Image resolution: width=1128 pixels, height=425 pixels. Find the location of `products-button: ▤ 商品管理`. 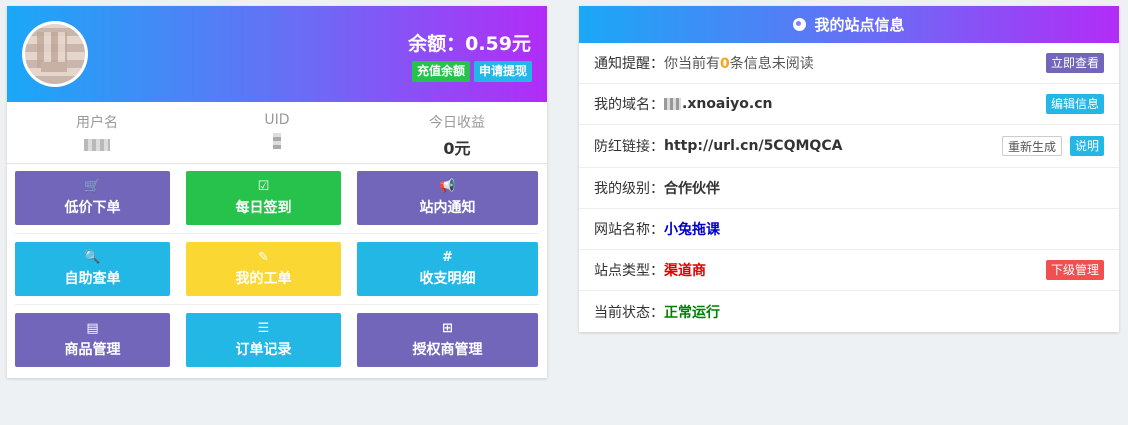

products-button: ▤ 商品管理 is located at coordinates (92, 340).